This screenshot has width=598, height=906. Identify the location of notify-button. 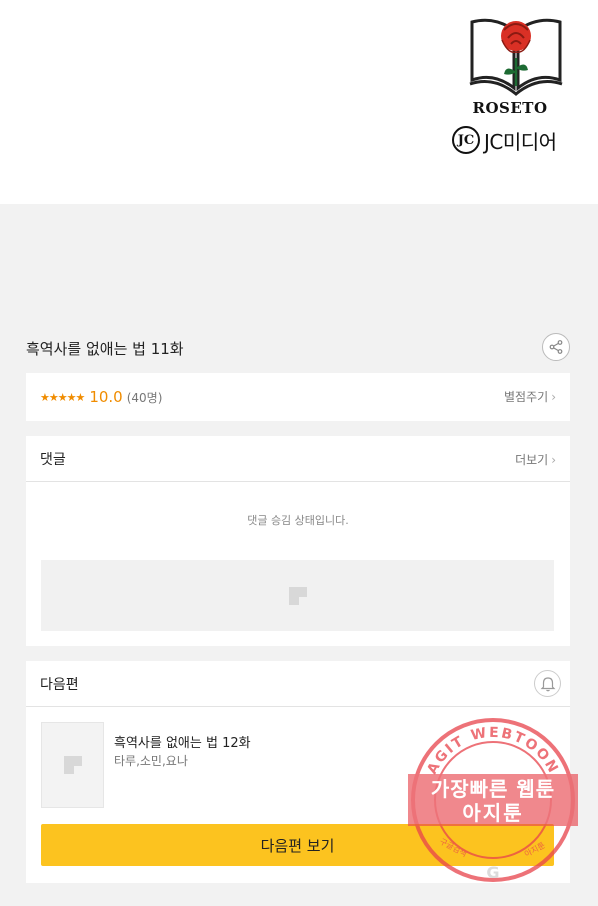
(547, 683).